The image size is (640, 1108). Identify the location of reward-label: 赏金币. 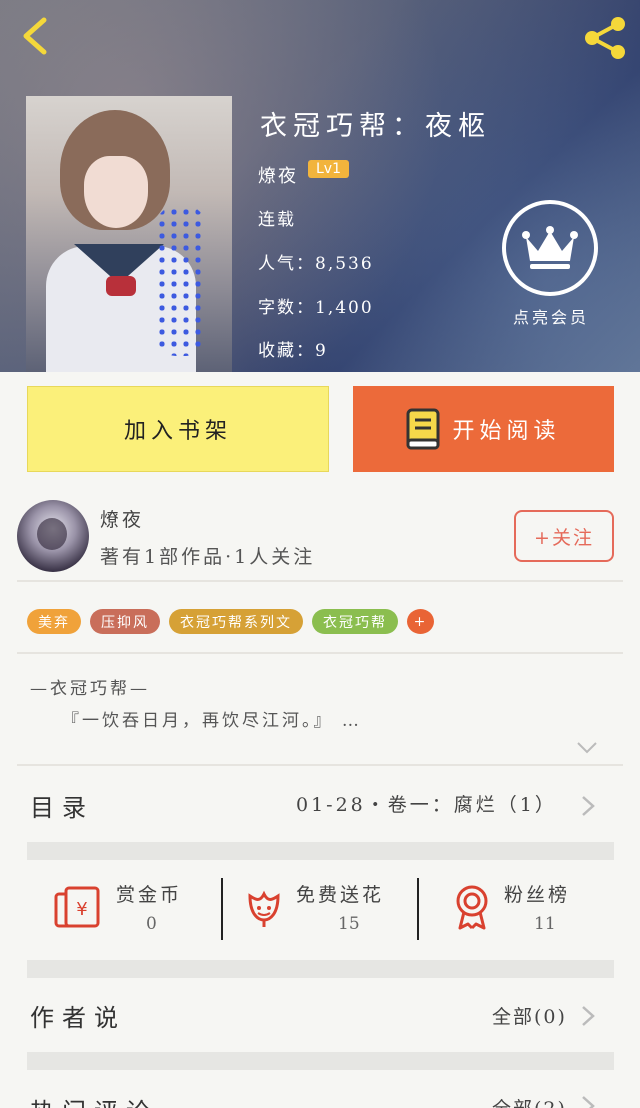
(149, 895).